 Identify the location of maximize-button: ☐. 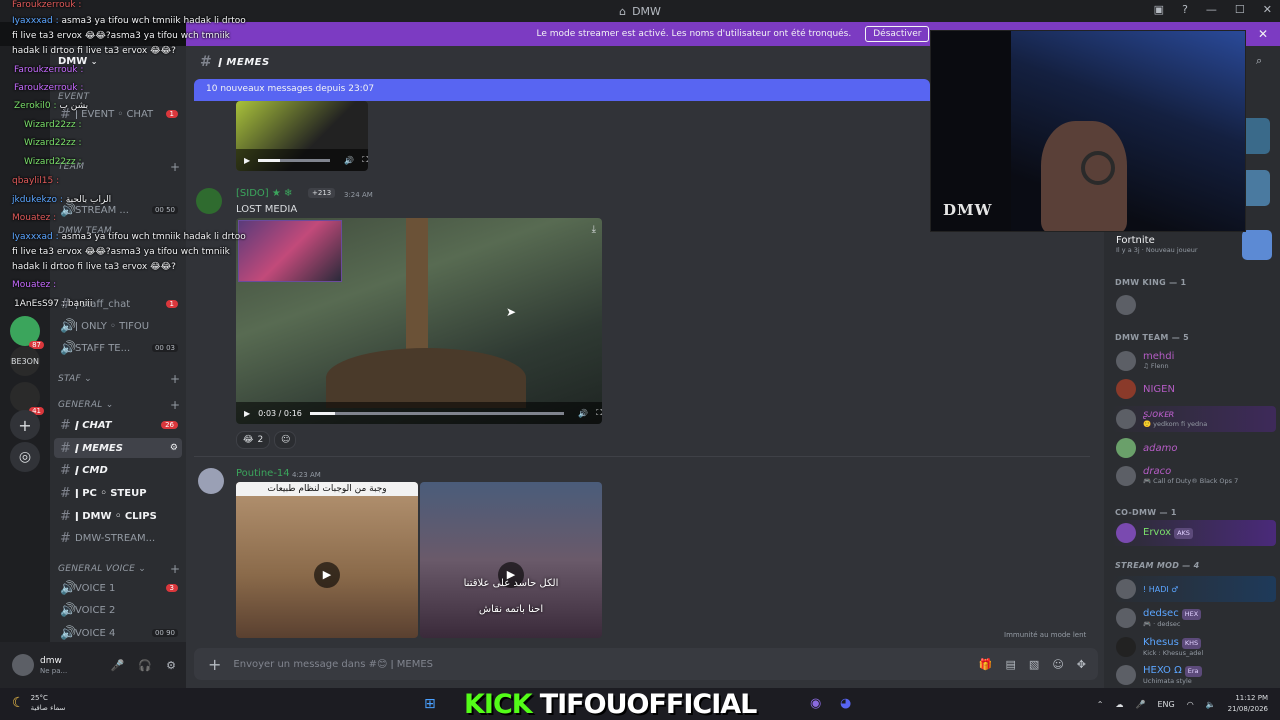
(1240, 9).